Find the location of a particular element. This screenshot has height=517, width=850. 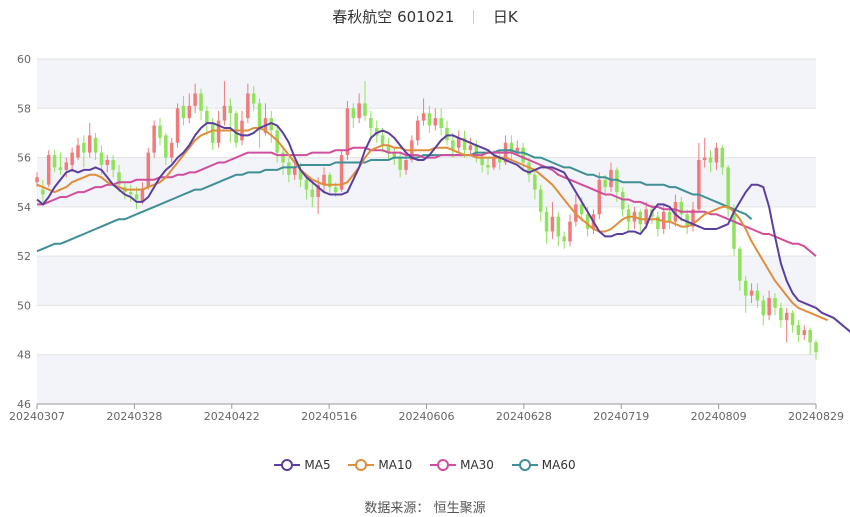

legend-ma60-swatch is located at coordinates (524, 465).